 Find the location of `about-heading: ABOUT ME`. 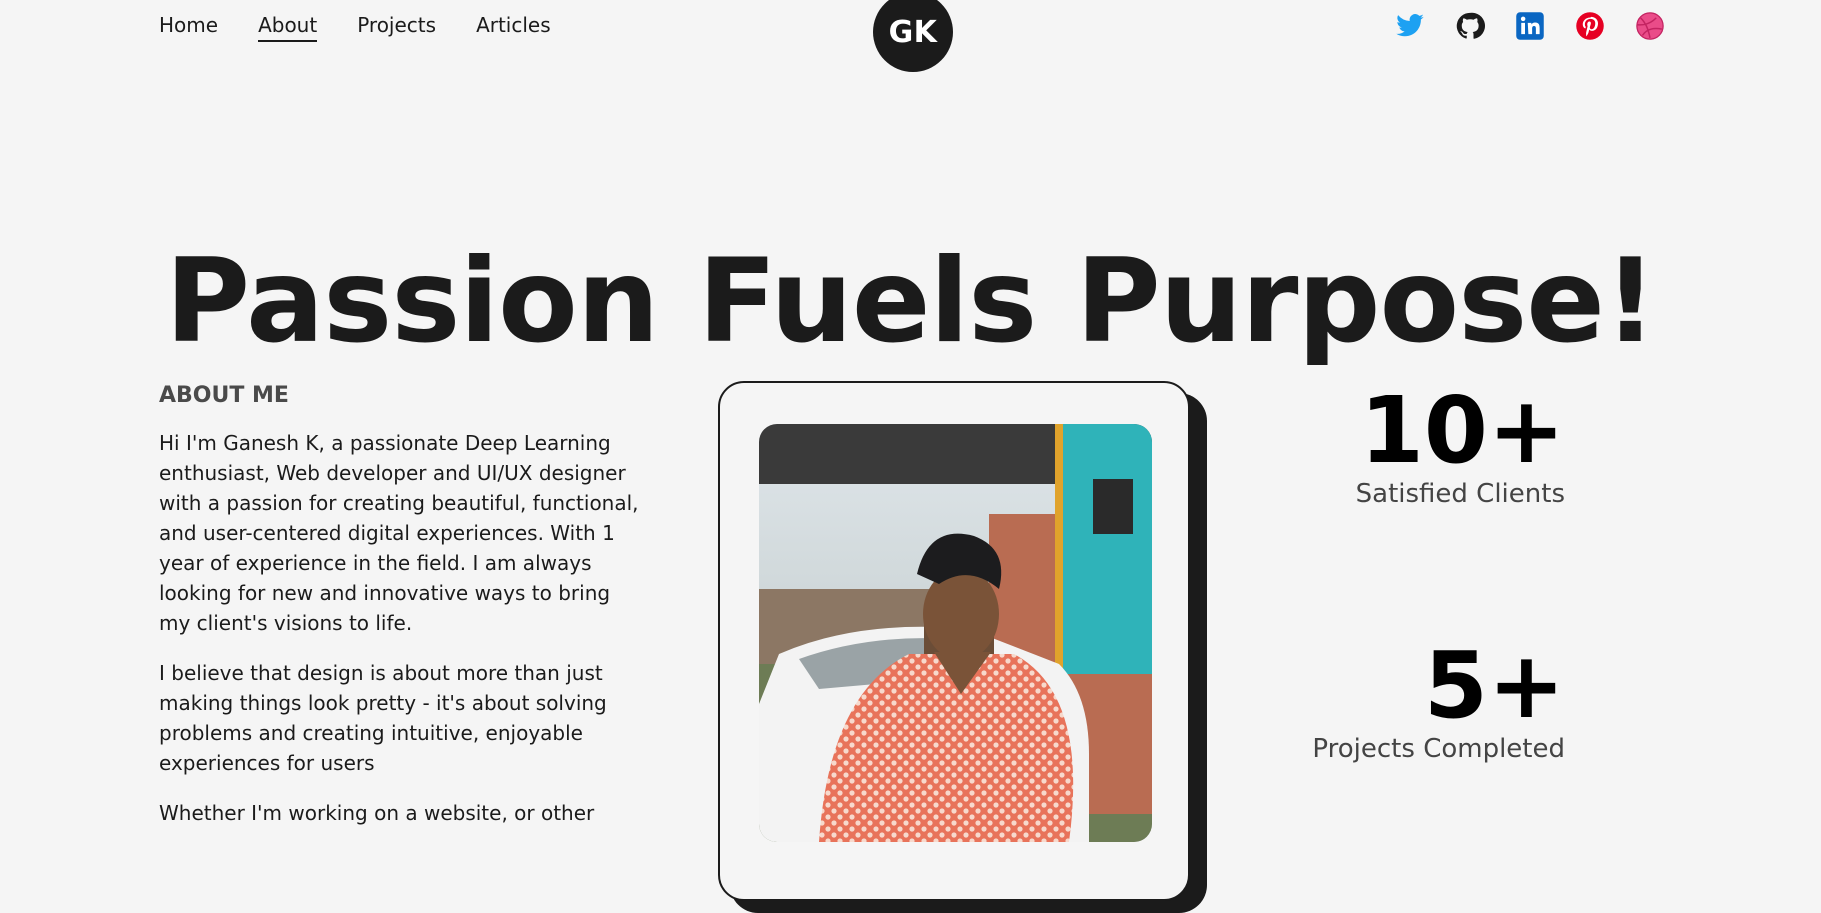

about-heading: ABOUT ME is located at coordinates (224, 395).